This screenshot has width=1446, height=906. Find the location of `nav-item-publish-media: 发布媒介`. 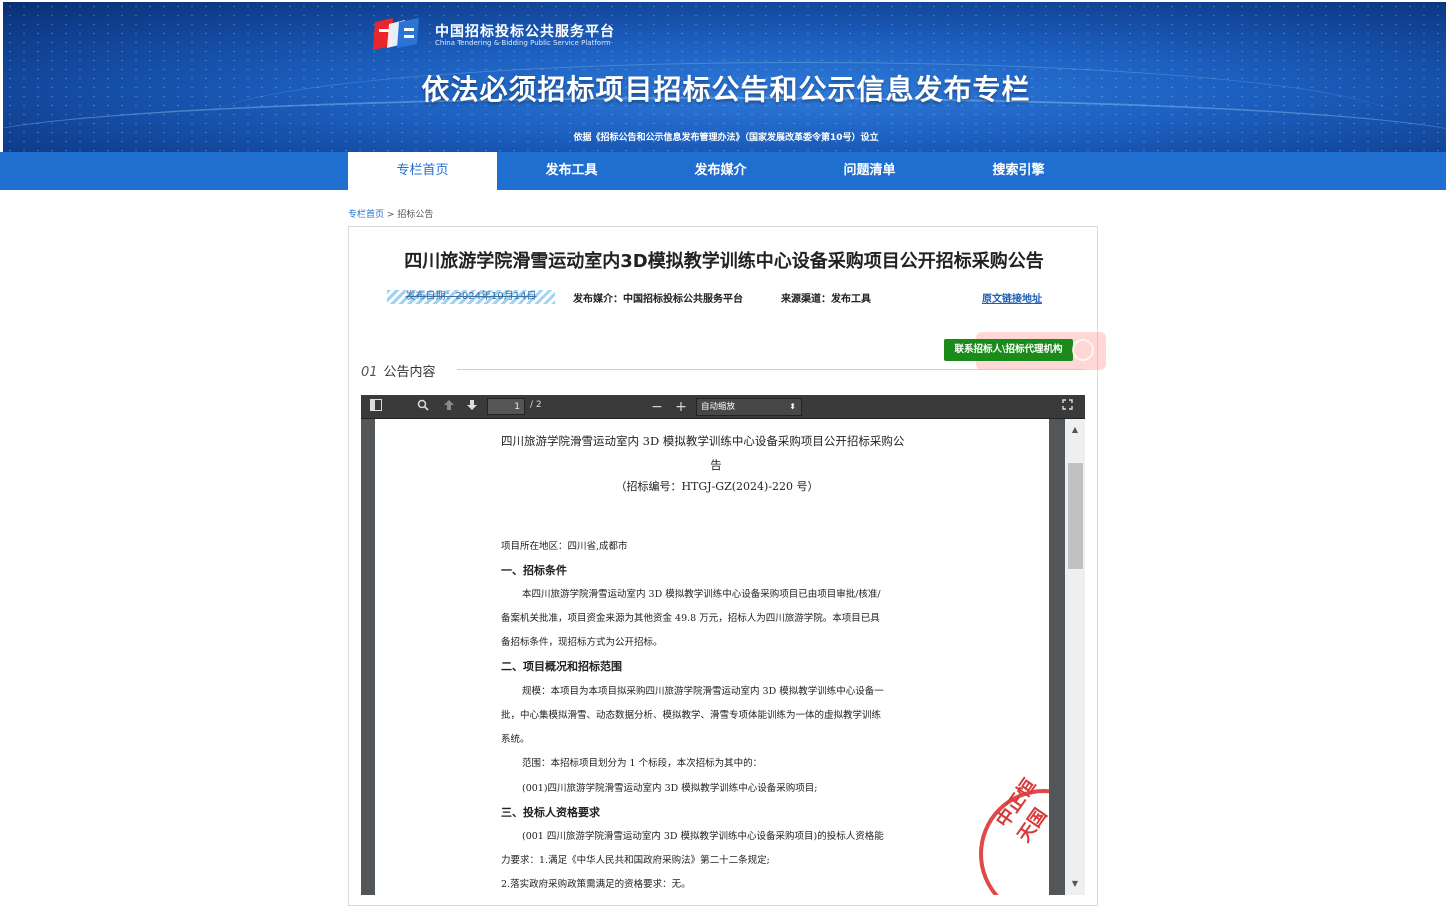

nav-item-publish-media: 发布媒介 is located at coordinates (720, 171).